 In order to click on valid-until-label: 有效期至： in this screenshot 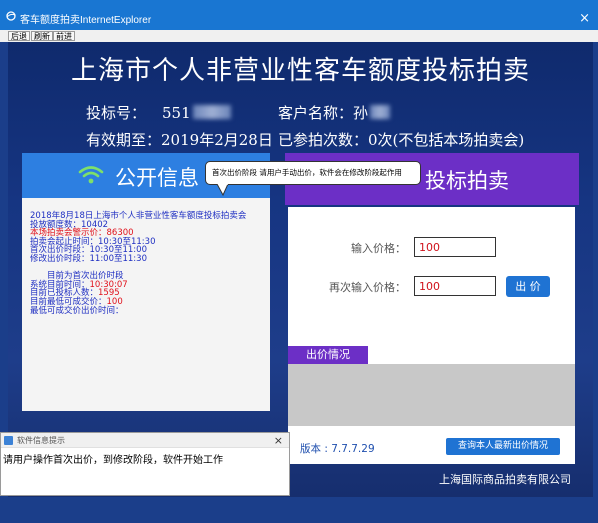, I will do `click(124, 140)`.